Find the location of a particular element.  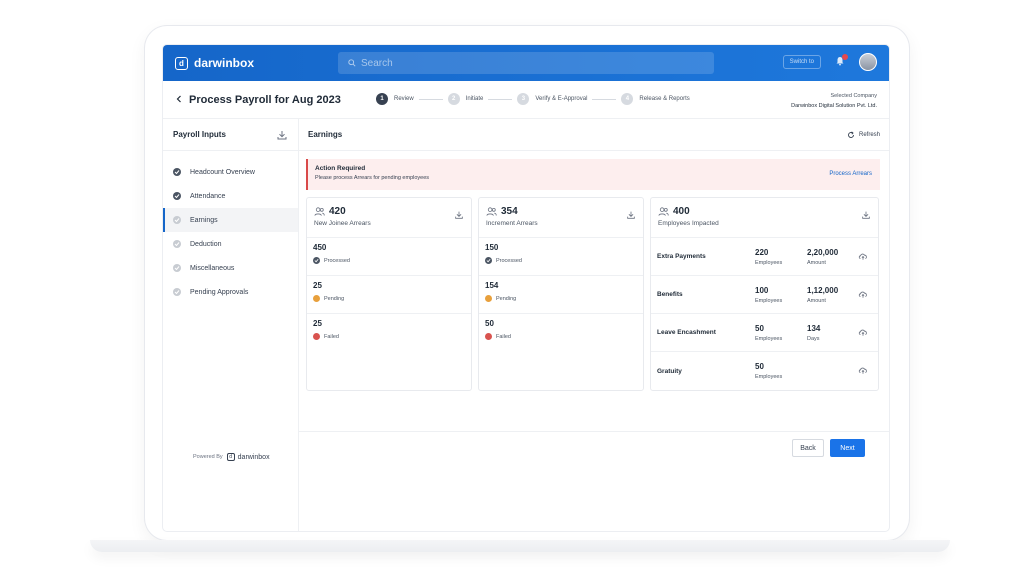

employees-value: 100 is located at coordinates (762, 290).